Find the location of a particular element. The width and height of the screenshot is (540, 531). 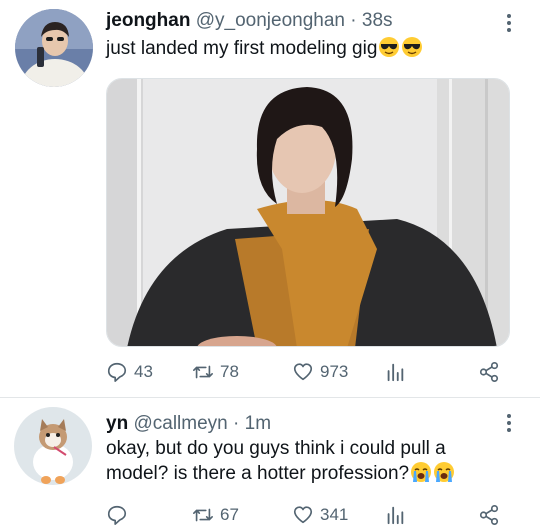

tweet-text-content: just landed my first modeling gig is located at coordinates (242, 48).